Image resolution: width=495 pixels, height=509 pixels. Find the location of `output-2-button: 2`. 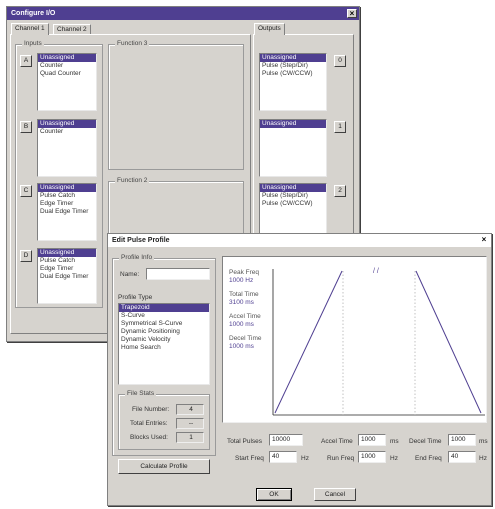

output-2-button: 2 is located at coordinates (340, 191).